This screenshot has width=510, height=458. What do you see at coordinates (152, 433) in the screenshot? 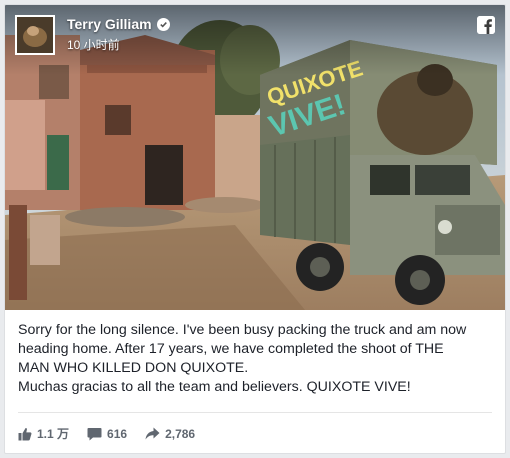
I see `share-arrow-icon` at bounding box center [152, 433].